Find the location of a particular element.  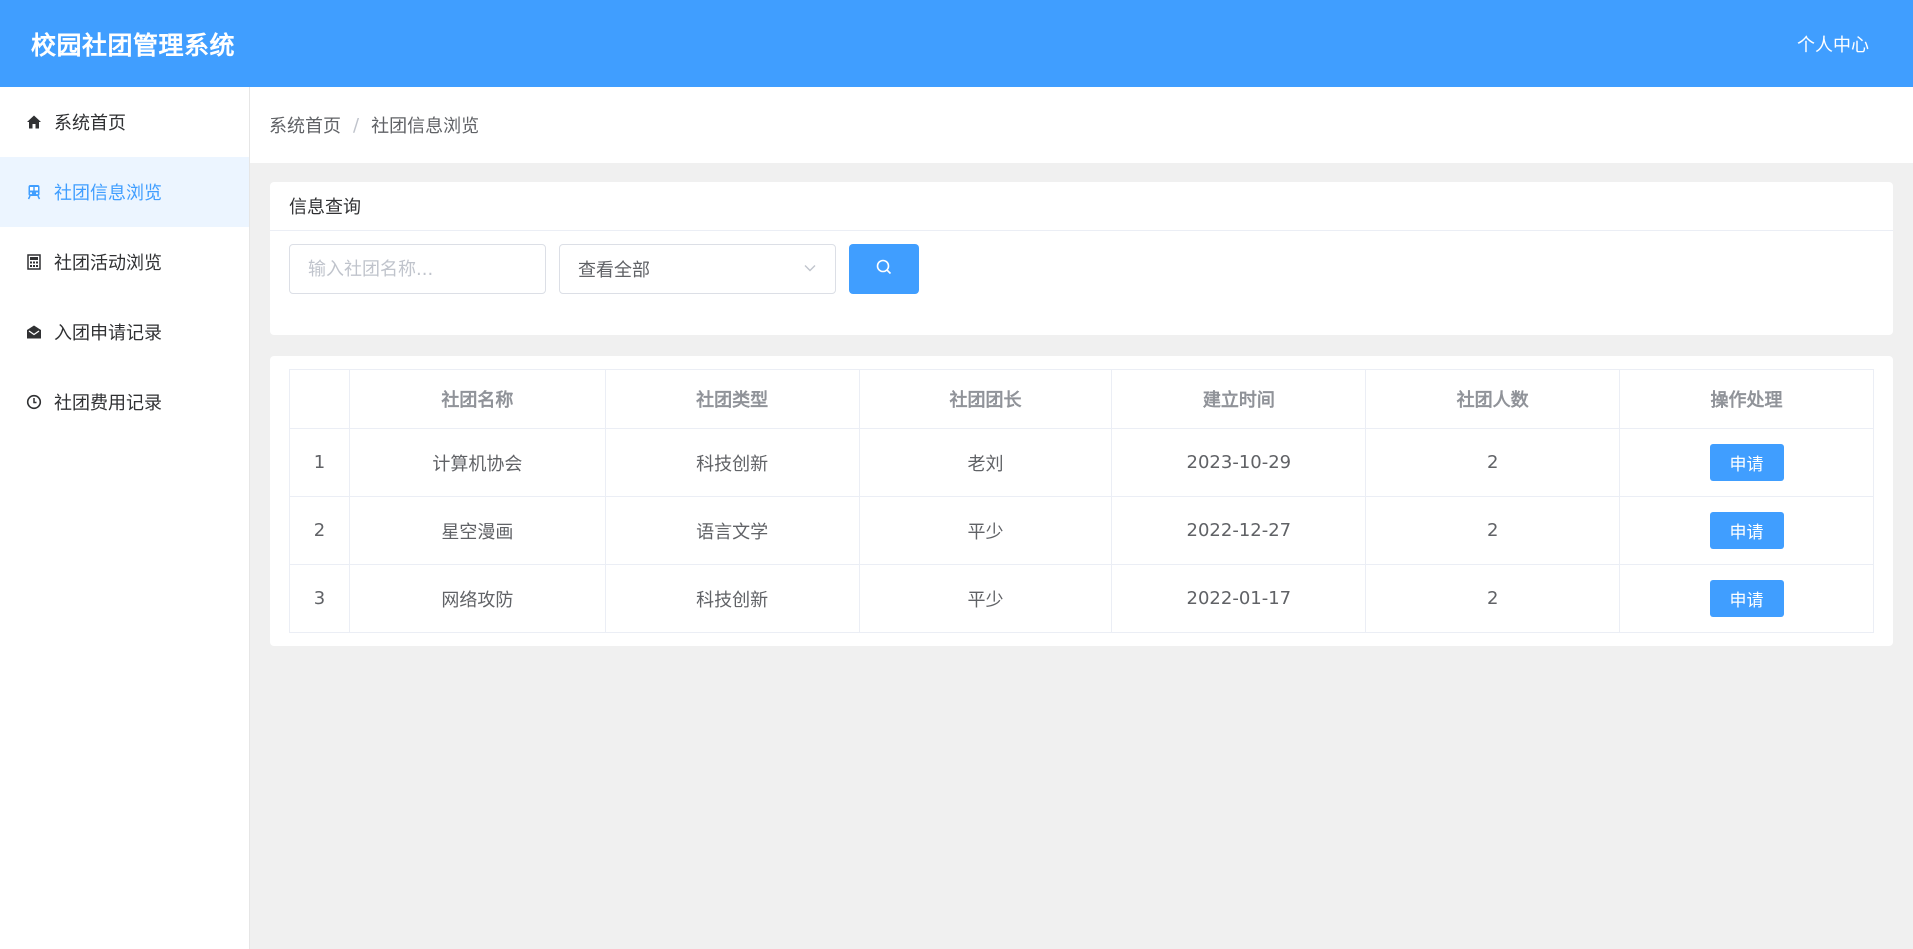

sidebar-item-label: 社团活动浏览 is located at coordinates (108, 263).